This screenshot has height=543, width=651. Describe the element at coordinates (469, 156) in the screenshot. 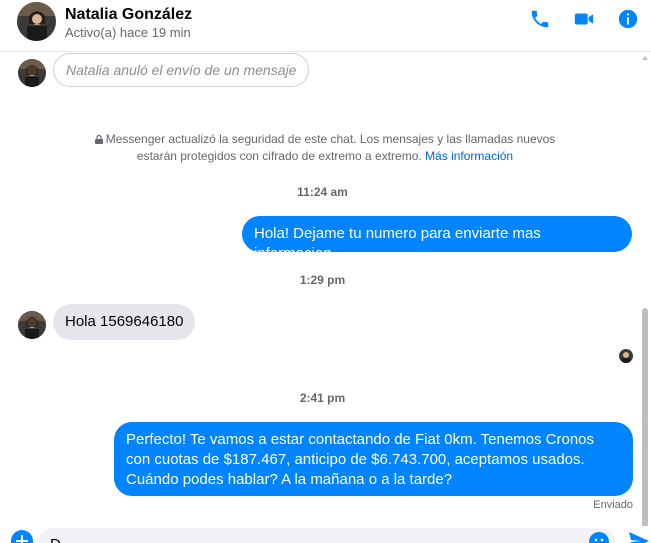

I see `more-info-link: Más información` at that location.